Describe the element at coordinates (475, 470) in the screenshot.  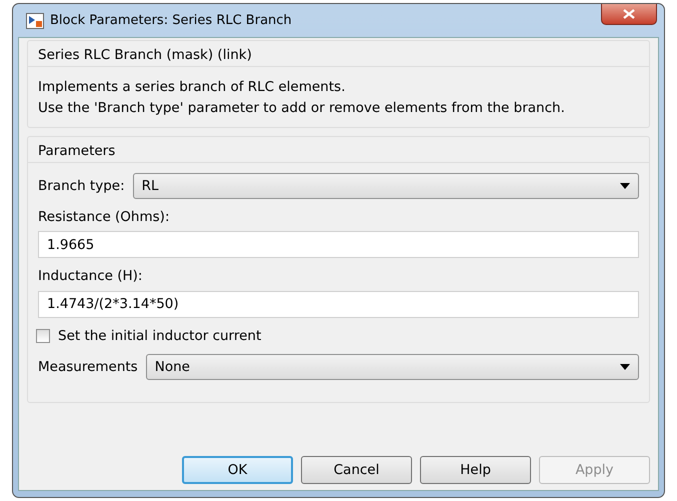
I see `dialog-button: Help` at that location.